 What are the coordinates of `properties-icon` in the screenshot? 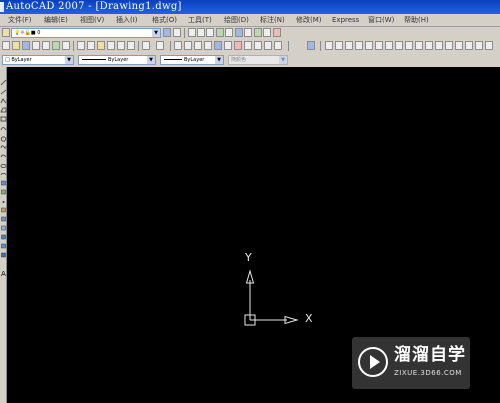 It's located at (218, 45).